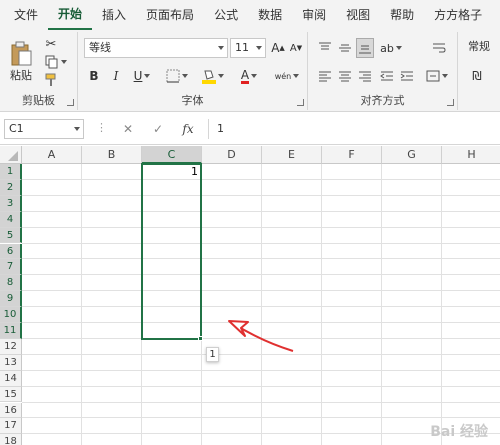 The height and width of the screenshot is (445, 500). Describe the element at coordinates (220, 128) in the screenshot. I see `formula-input-value: 1` at that location.